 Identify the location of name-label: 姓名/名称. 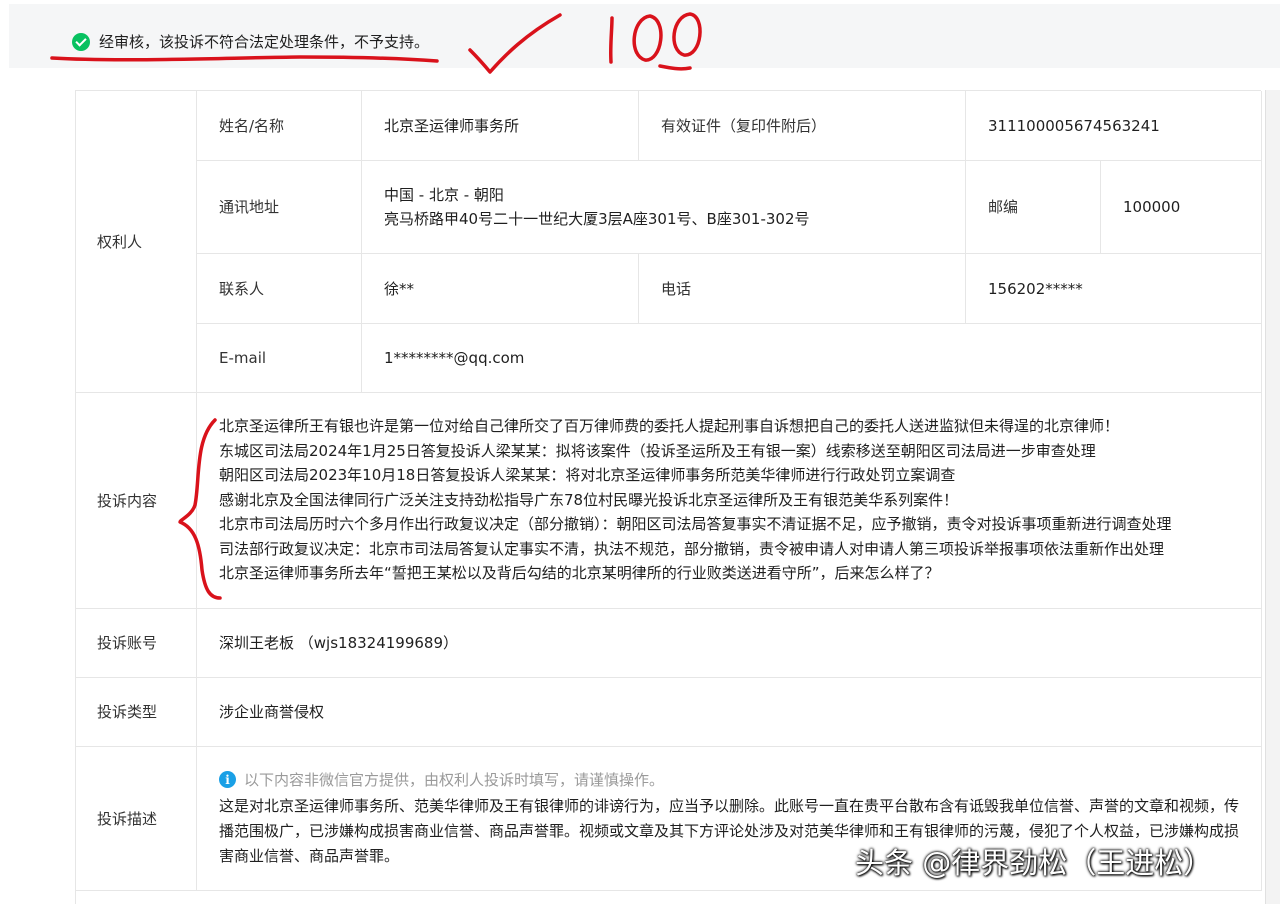
(279, 126).